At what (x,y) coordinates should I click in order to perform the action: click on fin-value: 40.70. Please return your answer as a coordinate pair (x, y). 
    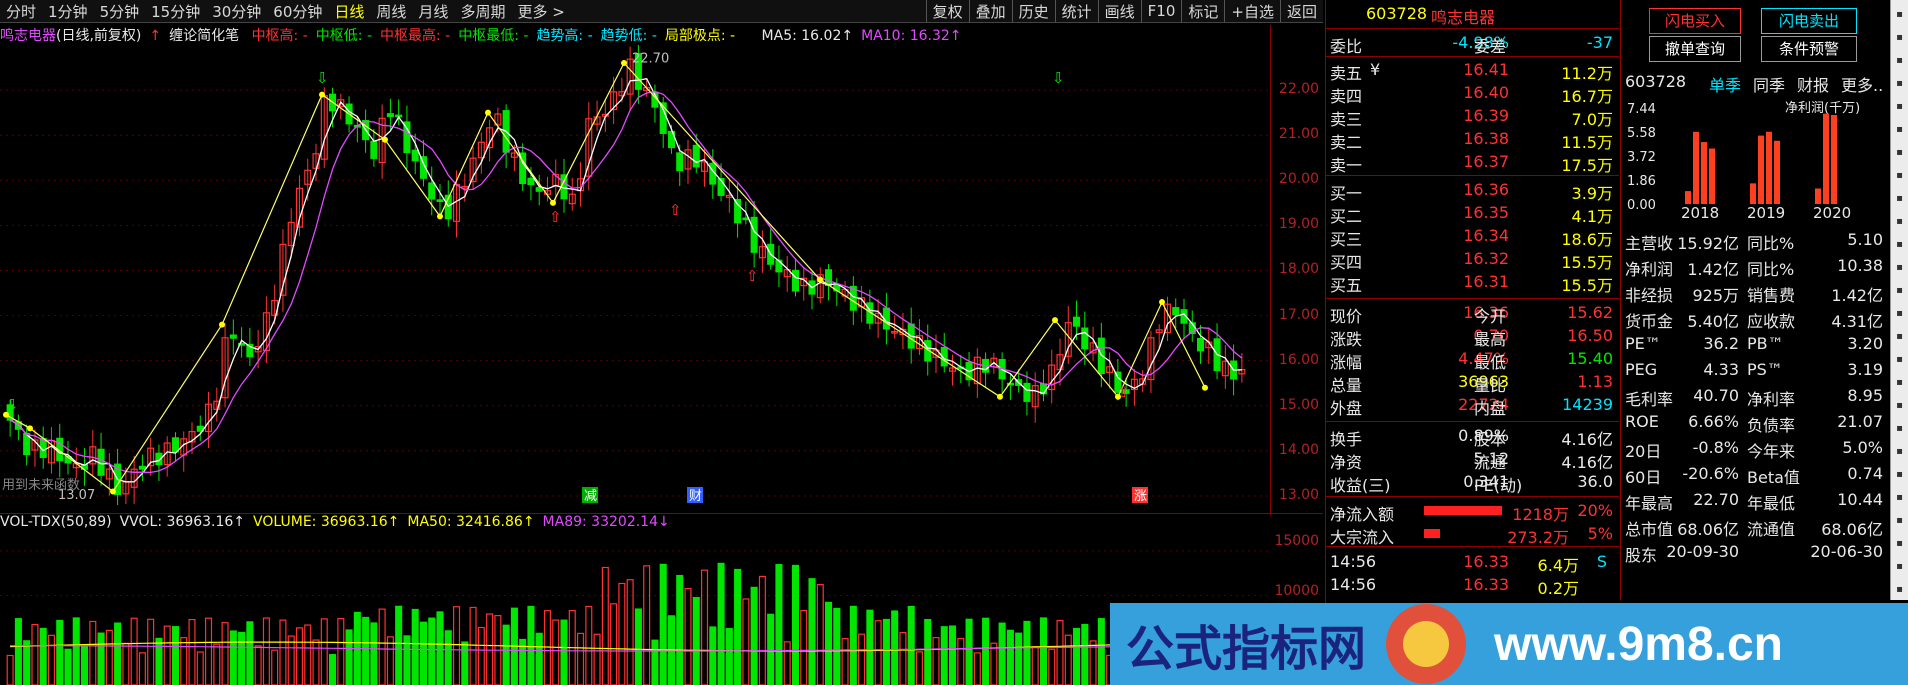
    Looking at the image, I should click on (1716, 395).